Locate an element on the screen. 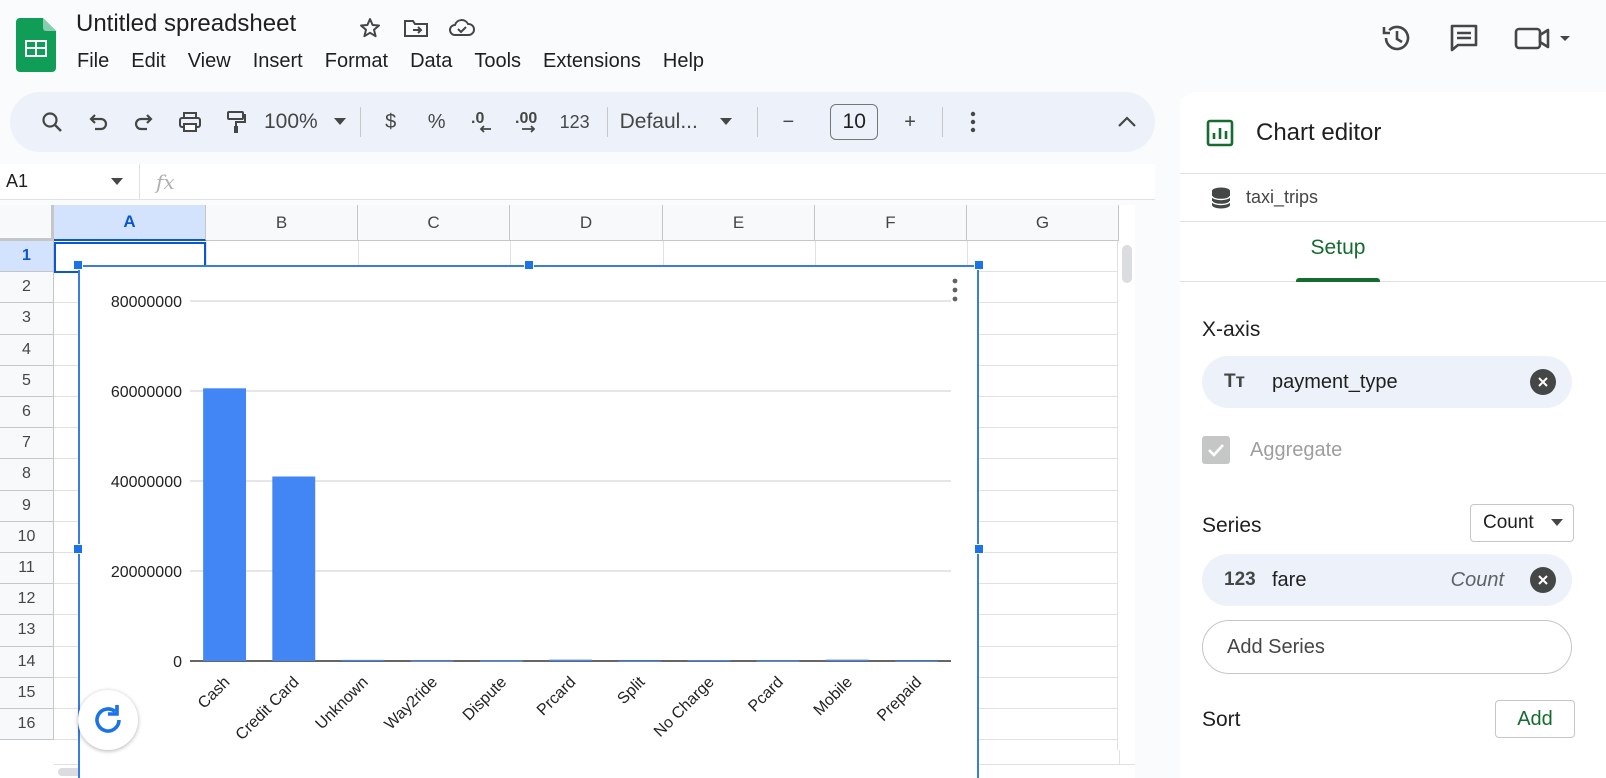 This screenshot has height=778, width=1606. redo-icon is located at coordinates (144, 122).